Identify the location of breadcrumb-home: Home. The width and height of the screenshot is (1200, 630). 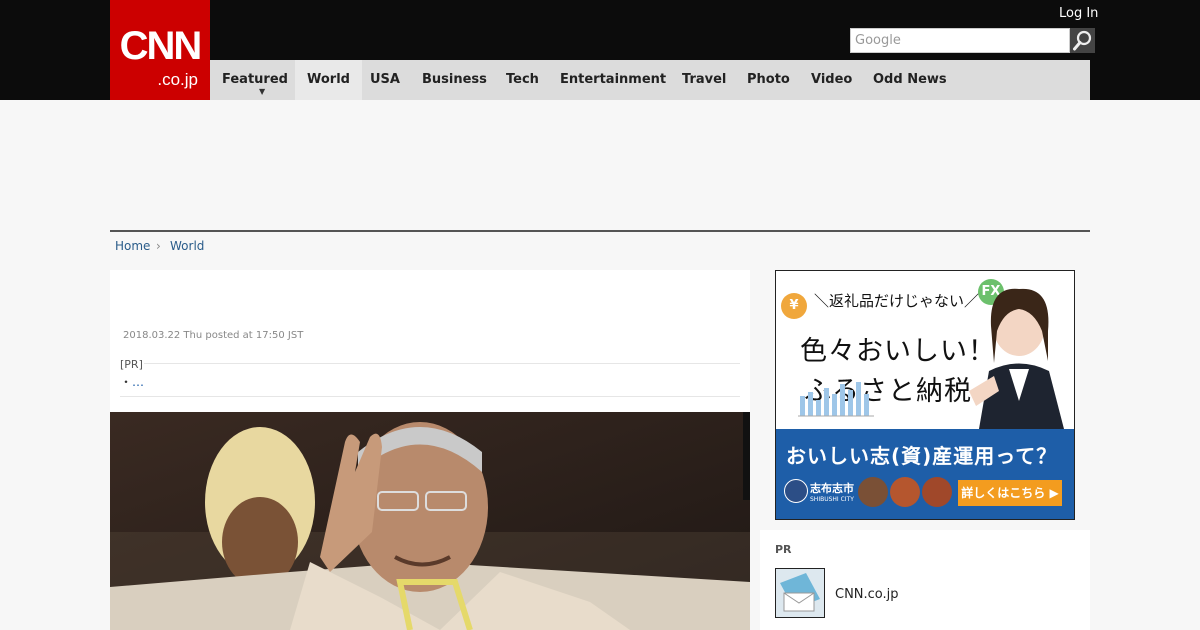
(132, 246).